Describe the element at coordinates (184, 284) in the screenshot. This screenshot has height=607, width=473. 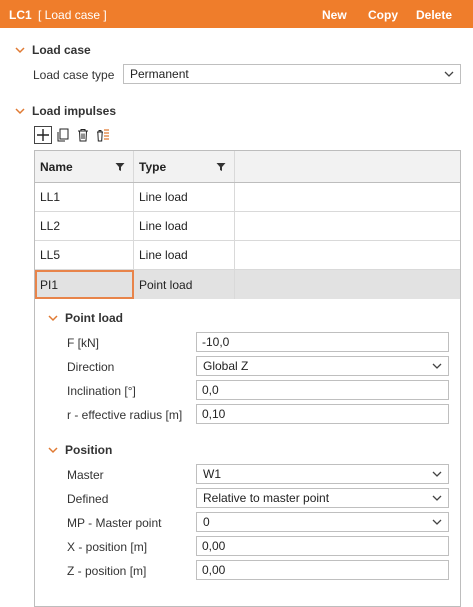
I see `row-type: Point load` at that location.